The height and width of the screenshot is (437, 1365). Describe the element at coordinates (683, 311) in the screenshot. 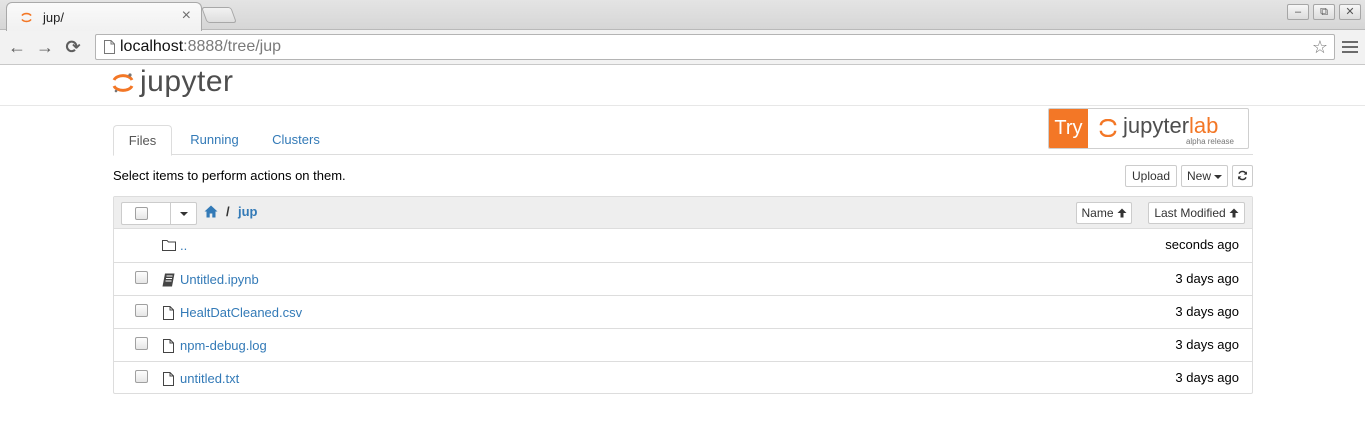

I see `list-item: HealtDatCleaned.csv 3 days ago` at that location.